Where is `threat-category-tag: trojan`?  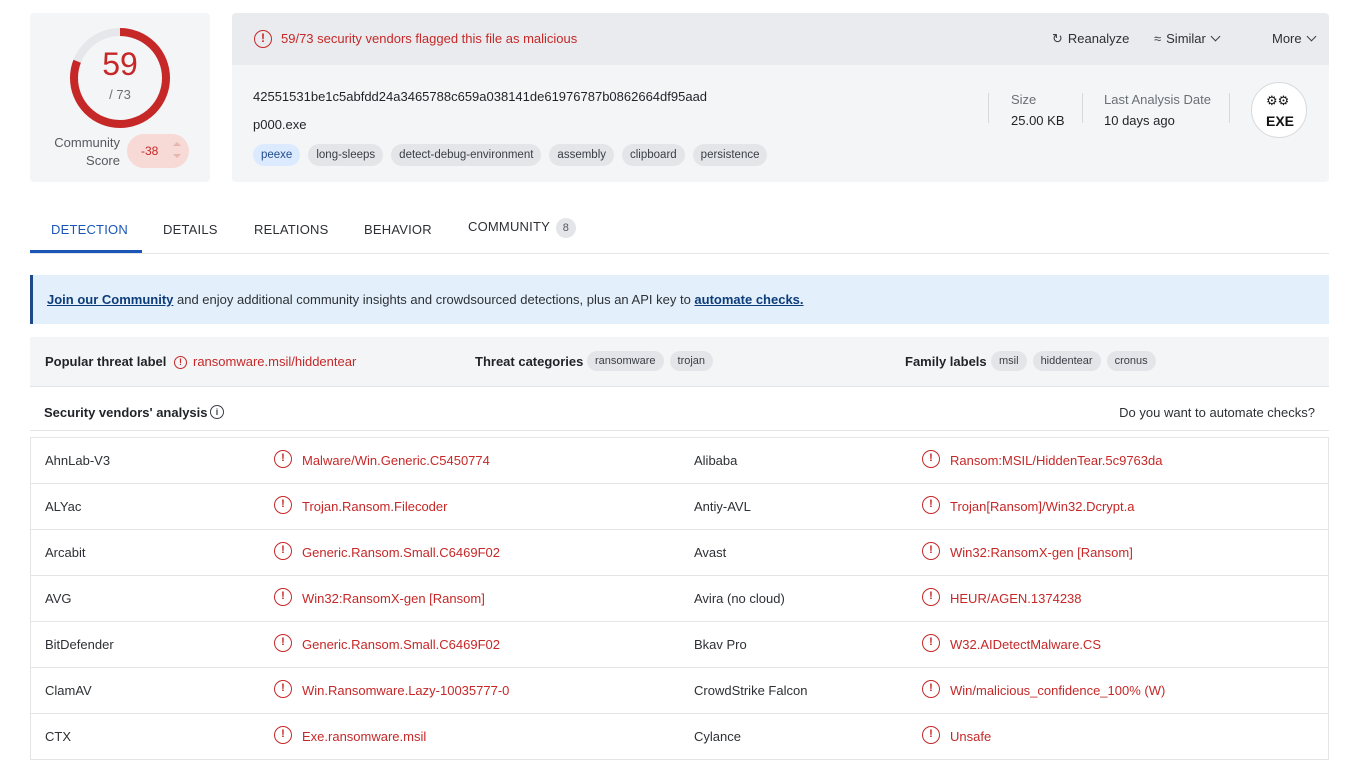
threat-category-tag: trojan is located at coordinates (691, 361).